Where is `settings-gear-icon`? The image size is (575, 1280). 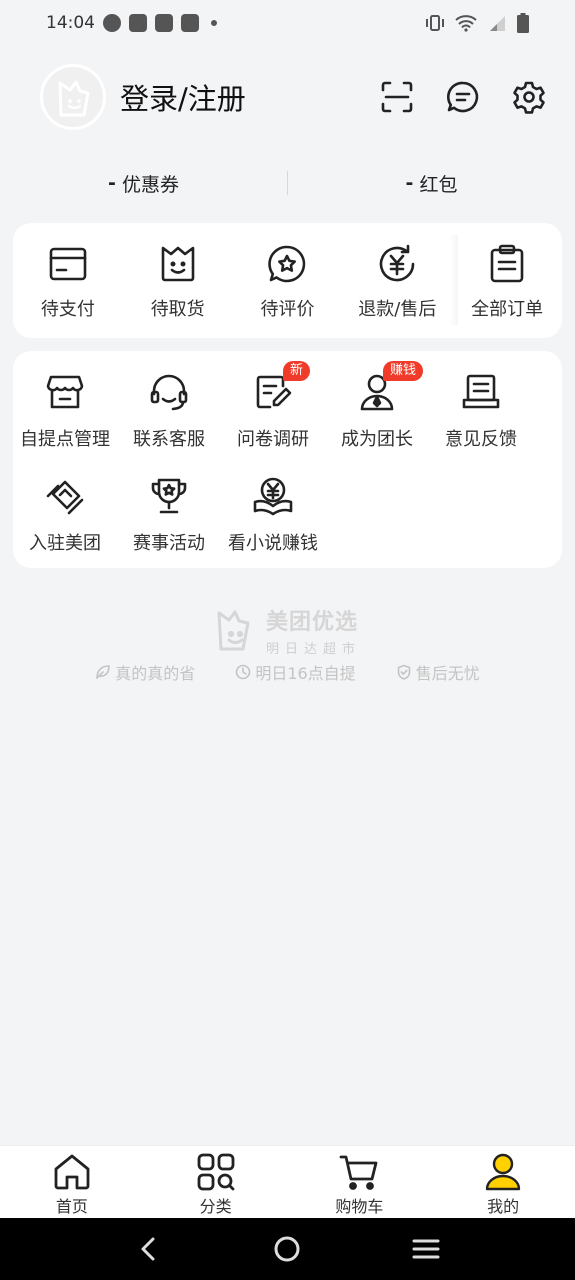 settings-gear-icon is located at coordinates (529, 97).